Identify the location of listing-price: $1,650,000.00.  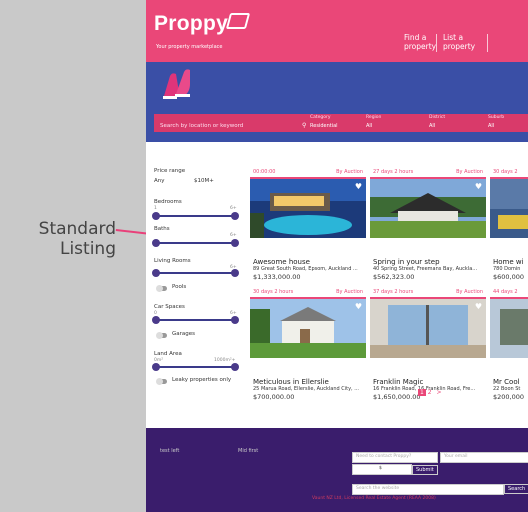
(397, 397).